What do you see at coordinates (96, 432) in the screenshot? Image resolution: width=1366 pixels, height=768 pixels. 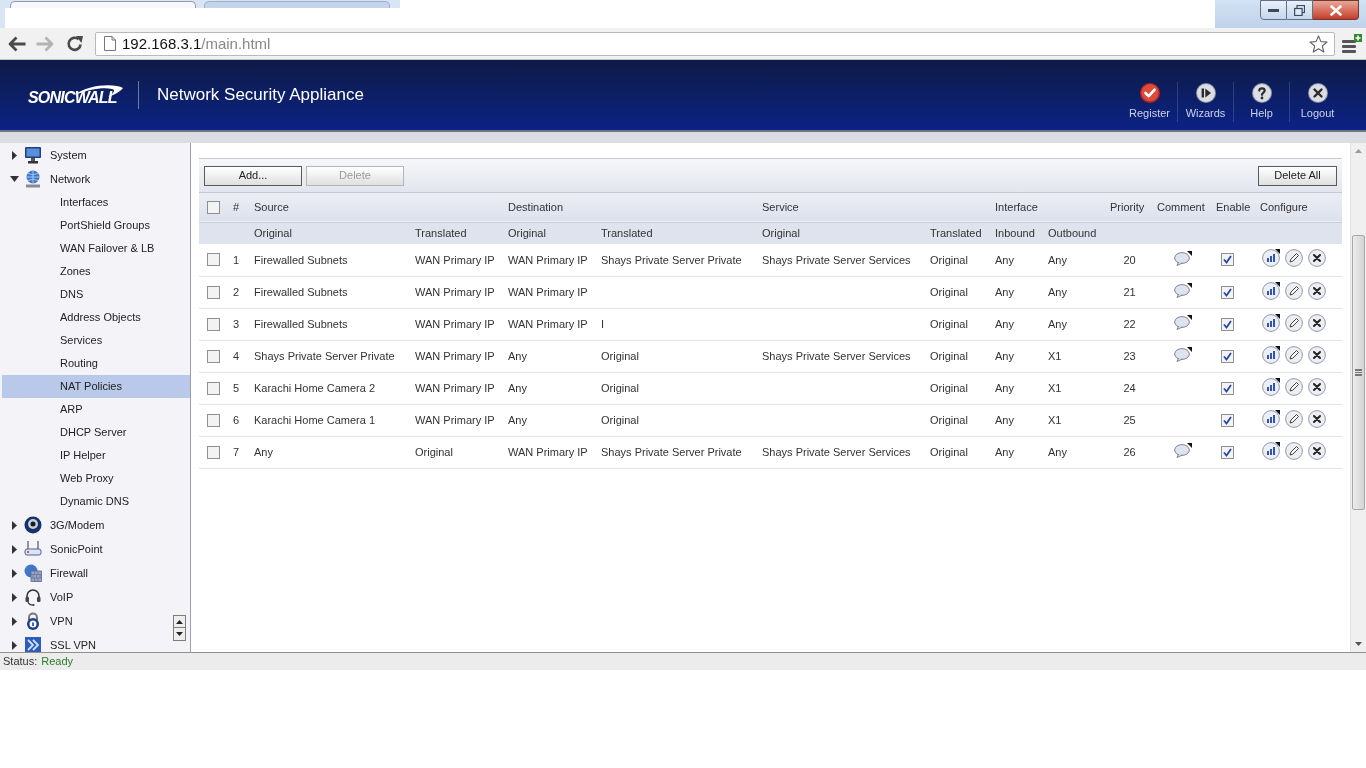 I see `sidebar-item: DHCP Server` at bounding box center [96, 432].